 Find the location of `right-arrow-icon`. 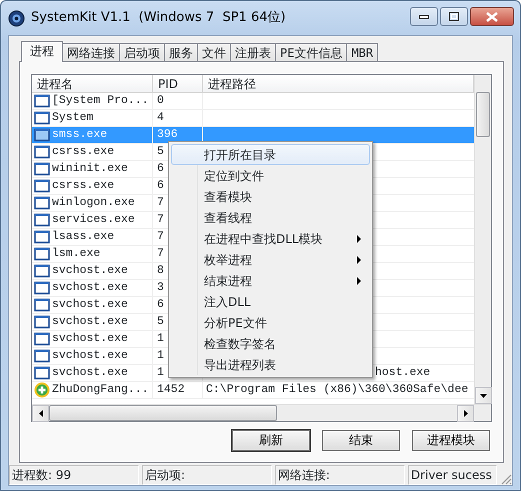

right-arrow-icon is located at coordinates (466, 413).